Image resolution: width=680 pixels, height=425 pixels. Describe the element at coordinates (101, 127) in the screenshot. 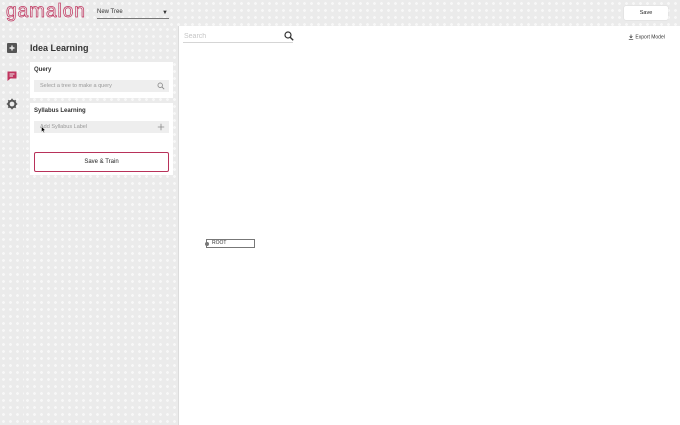

I see `syllabus-input: Add Syllabus Label` at that location.